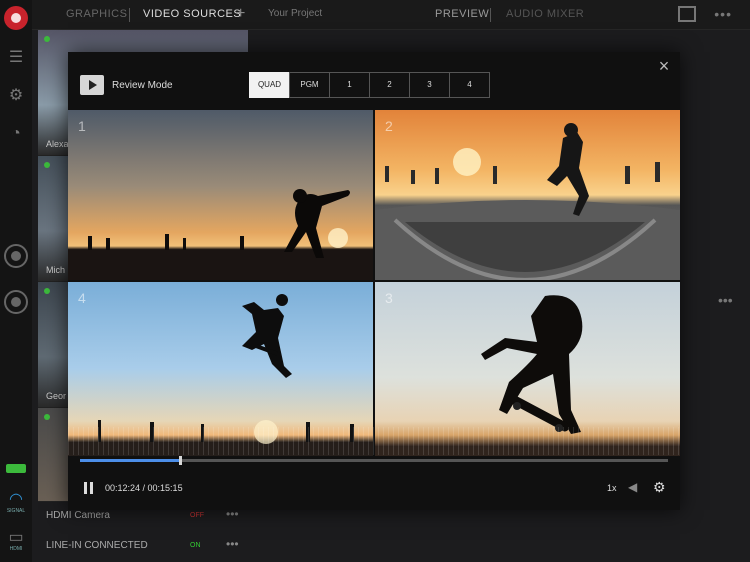  What do you see at coordinates (269, 85) in the screenshot?
I see `segment-quad: QUAD` at bounding box center [269, 85].